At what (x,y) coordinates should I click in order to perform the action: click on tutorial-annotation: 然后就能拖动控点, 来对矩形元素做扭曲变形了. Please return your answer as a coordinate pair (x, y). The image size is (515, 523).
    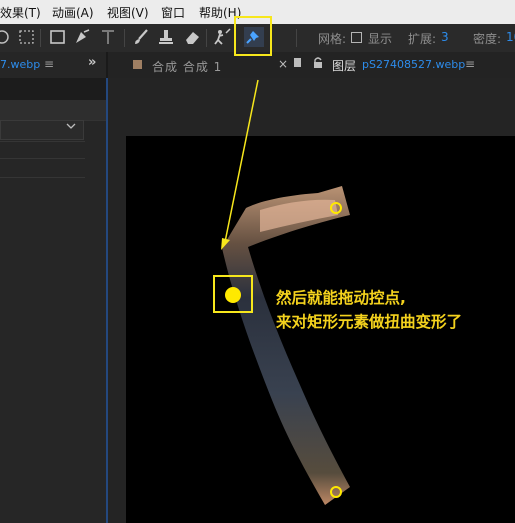
    Looking at the image, I should click on (393, 310).